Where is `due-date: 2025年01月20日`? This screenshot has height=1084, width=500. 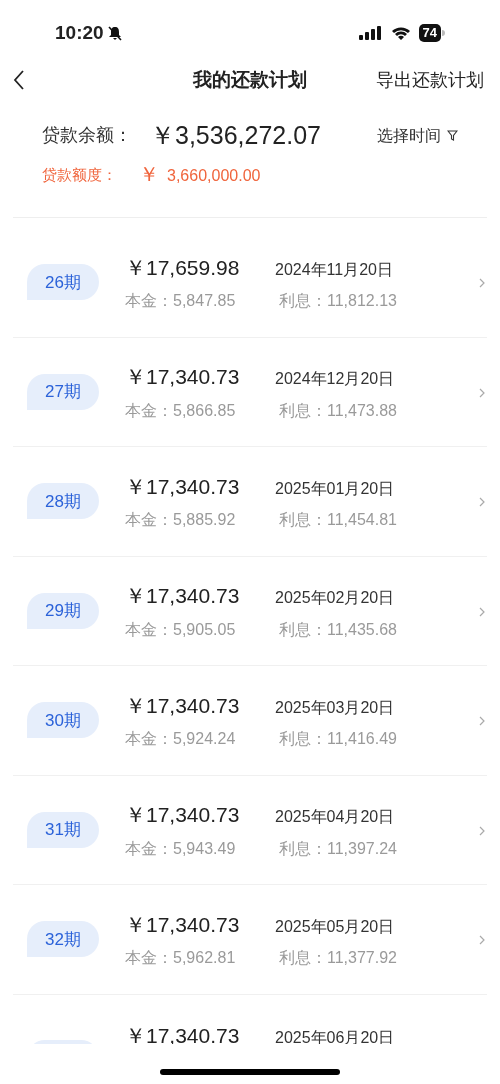 due-date: 2025年01月20日 is located at coordinates (335, 488).